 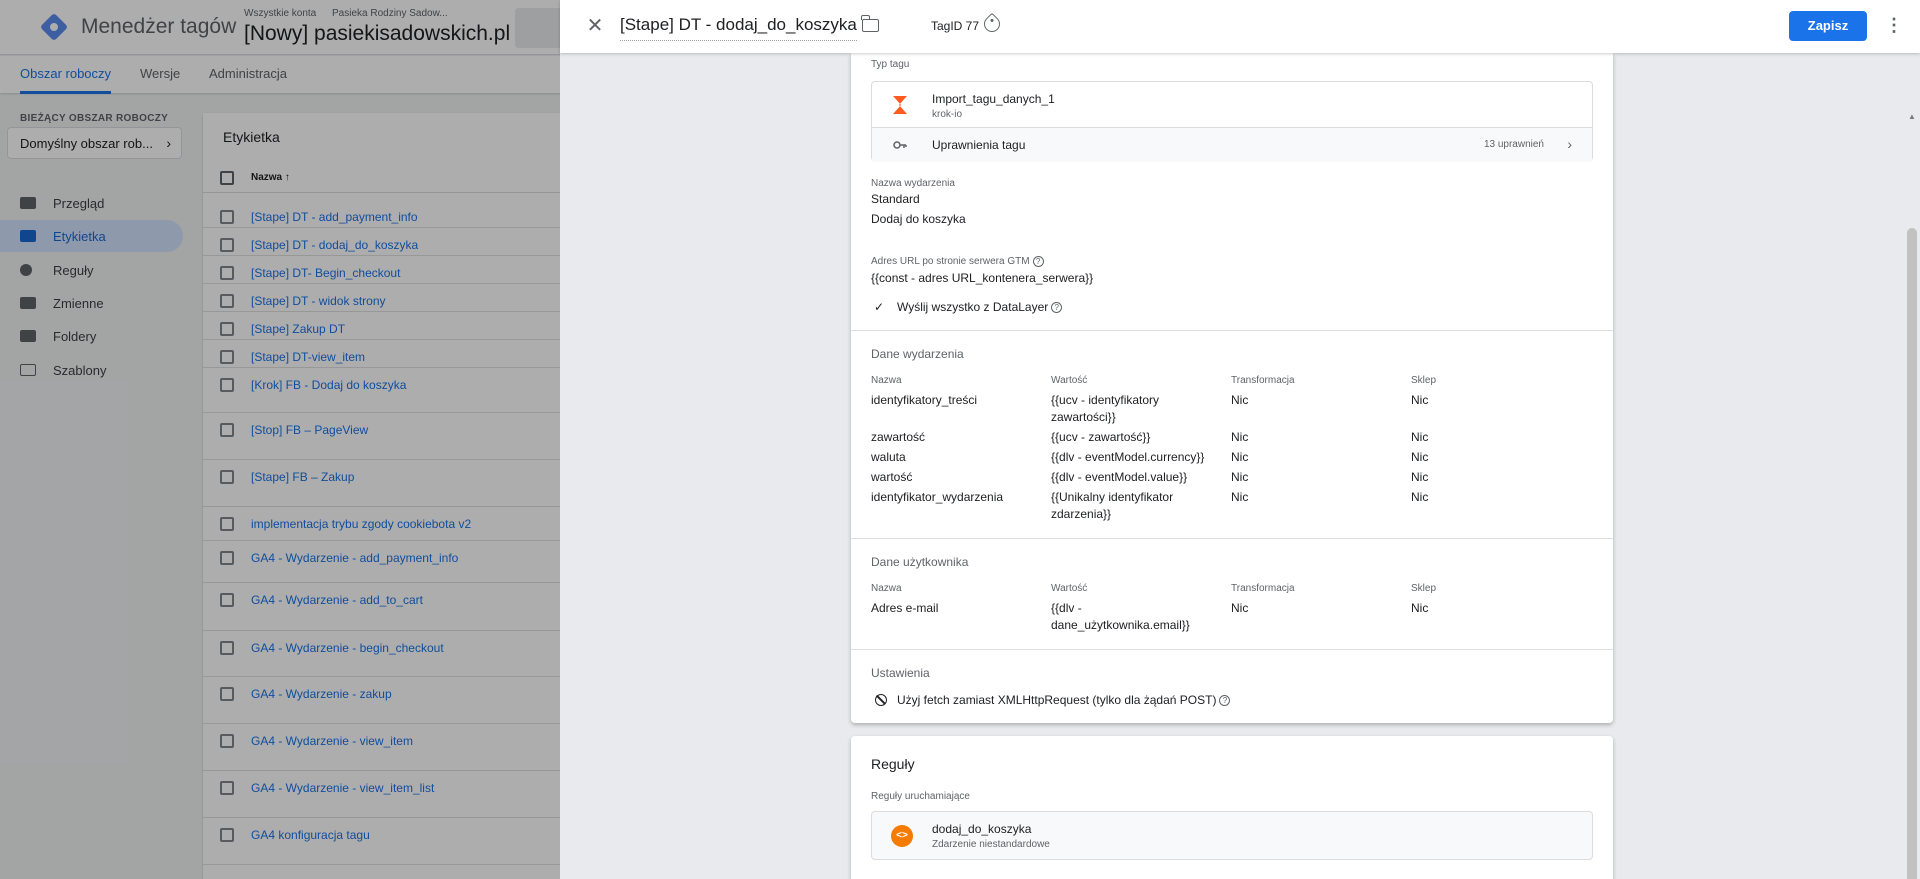 What do you see at coordinates (973, 307) in the screenshot?
I see `send-all-label: Wyślij wszystko z DataLayer` at bounding box center [973, 307].